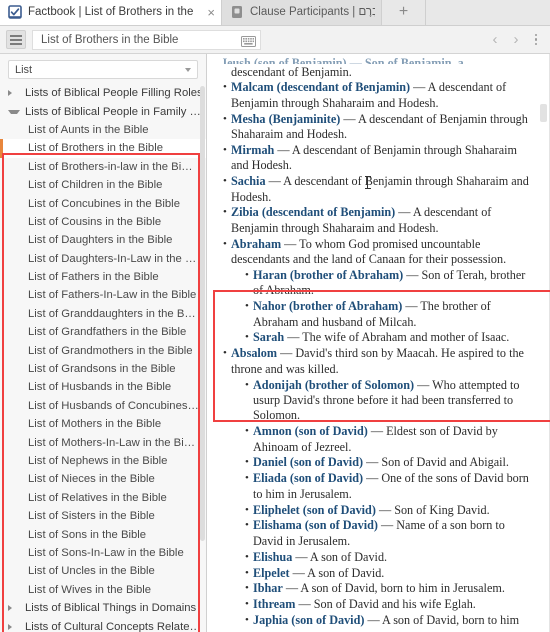  What do you see at coordinates (103, 222) in the screenshot?
I see `sidebar-item-list-of-cousins-in-the-bible: List of Cousins in the Bible` at bounding box center [103, 222].